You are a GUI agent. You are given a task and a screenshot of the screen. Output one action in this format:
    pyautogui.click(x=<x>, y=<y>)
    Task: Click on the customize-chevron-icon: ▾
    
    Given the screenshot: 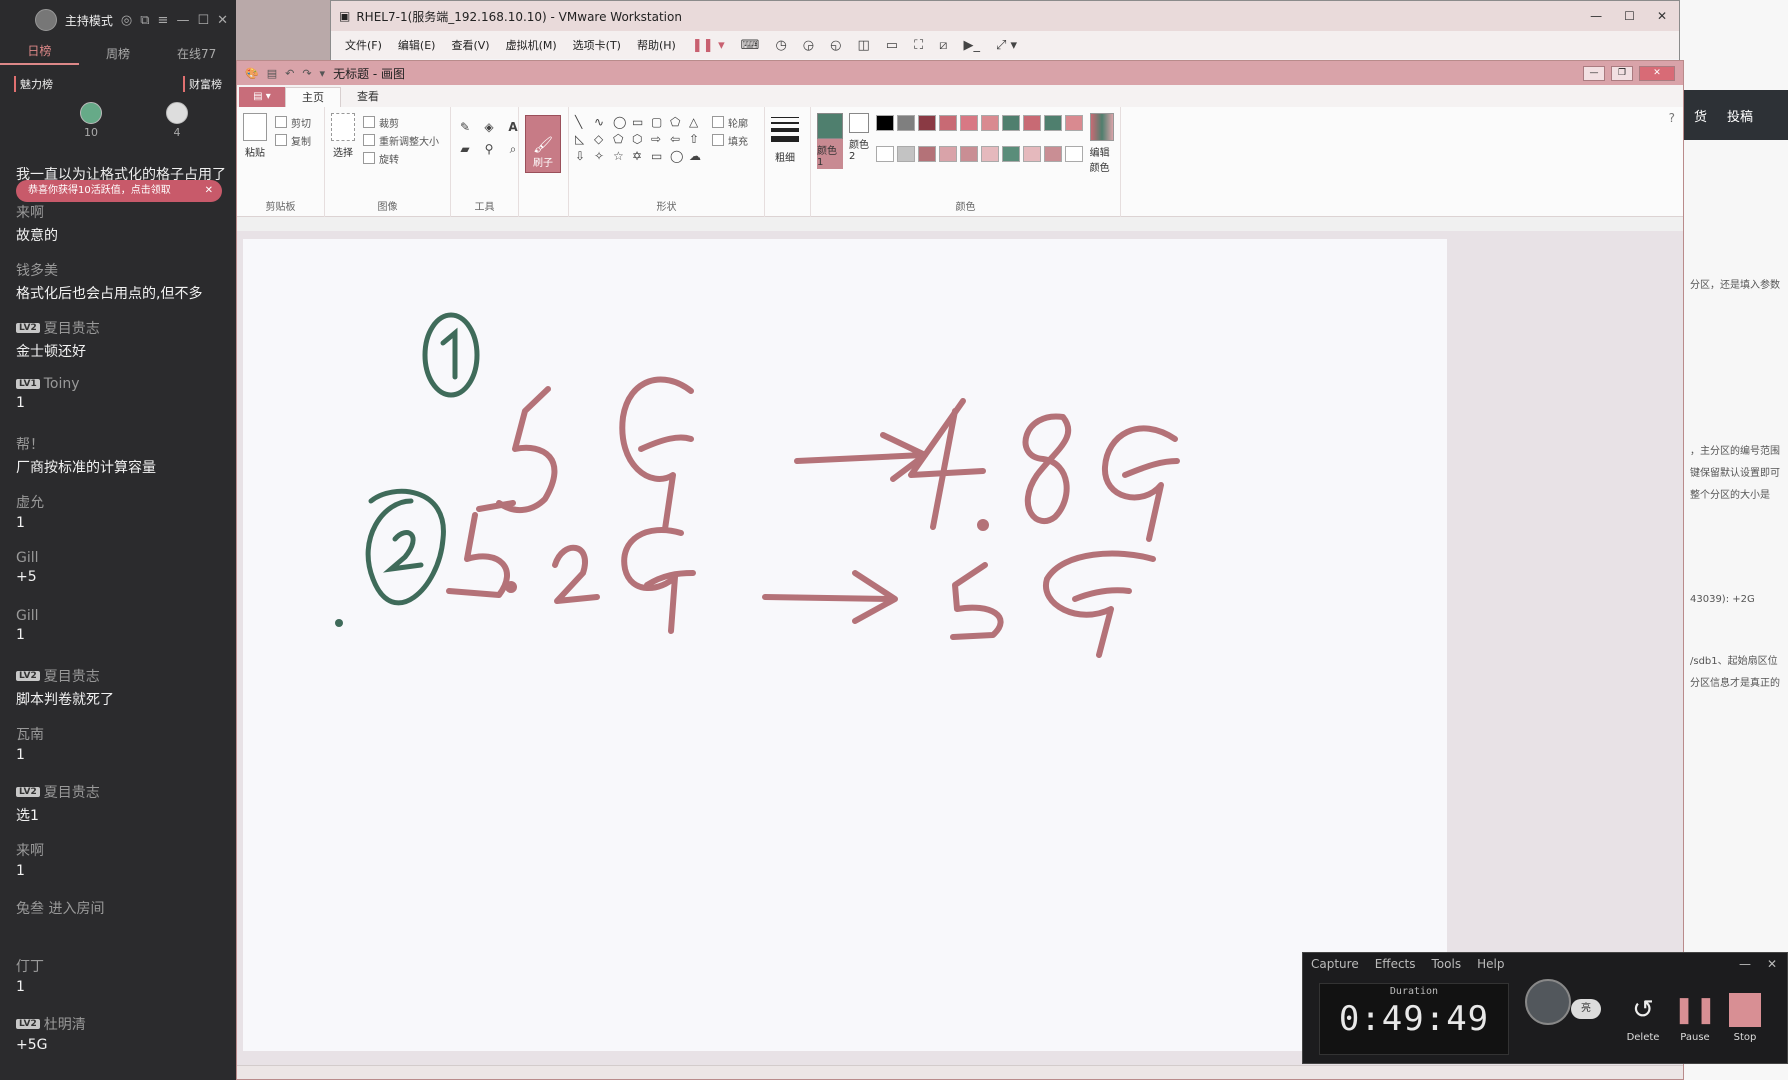 What is the action you would take?
    pyautogui.click(x=323, y=73)
    